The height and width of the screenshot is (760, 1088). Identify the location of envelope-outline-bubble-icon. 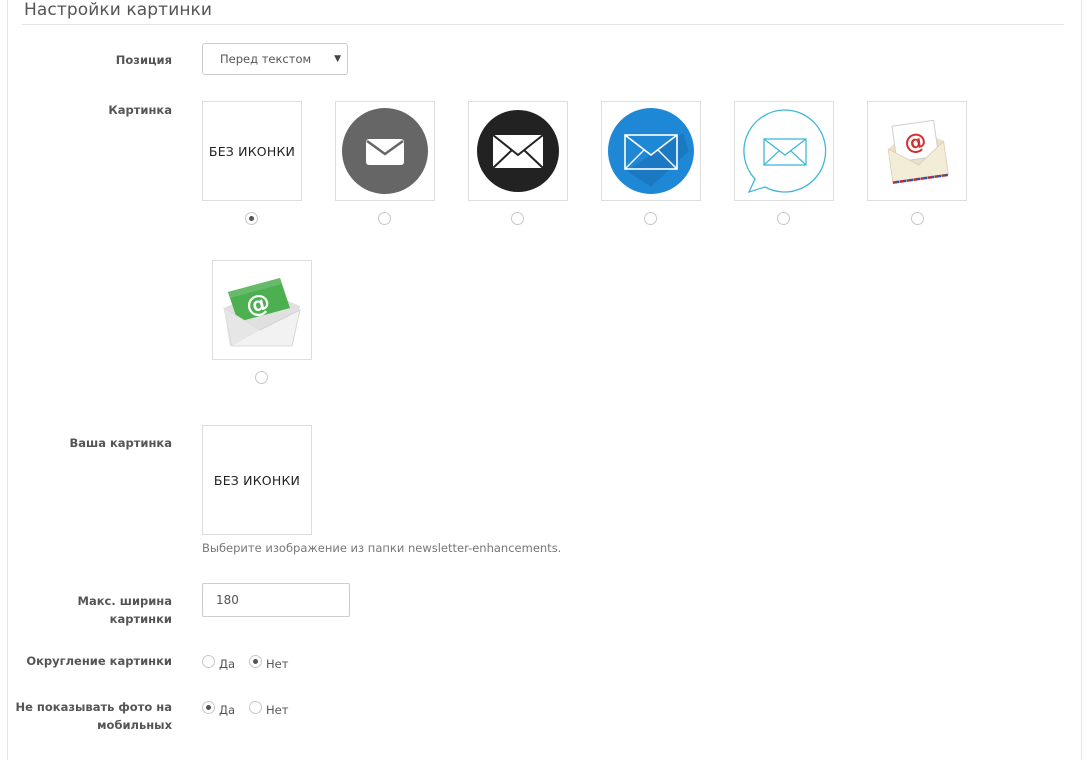
(785, 151).